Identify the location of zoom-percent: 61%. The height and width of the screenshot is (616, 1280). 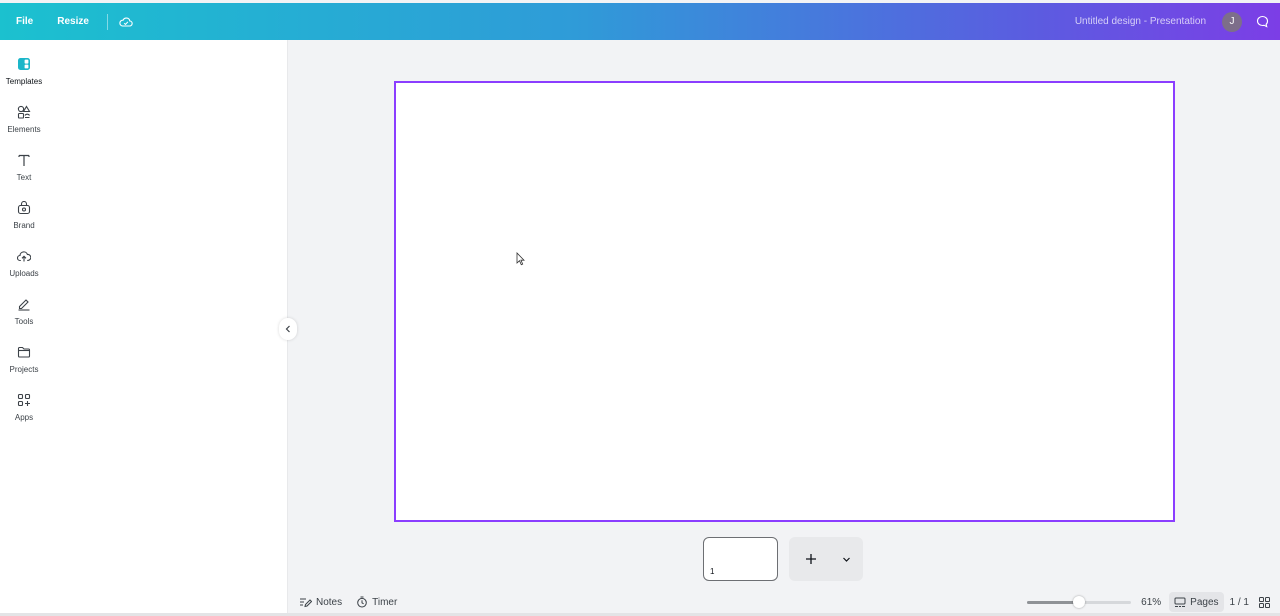
(1151, 602).